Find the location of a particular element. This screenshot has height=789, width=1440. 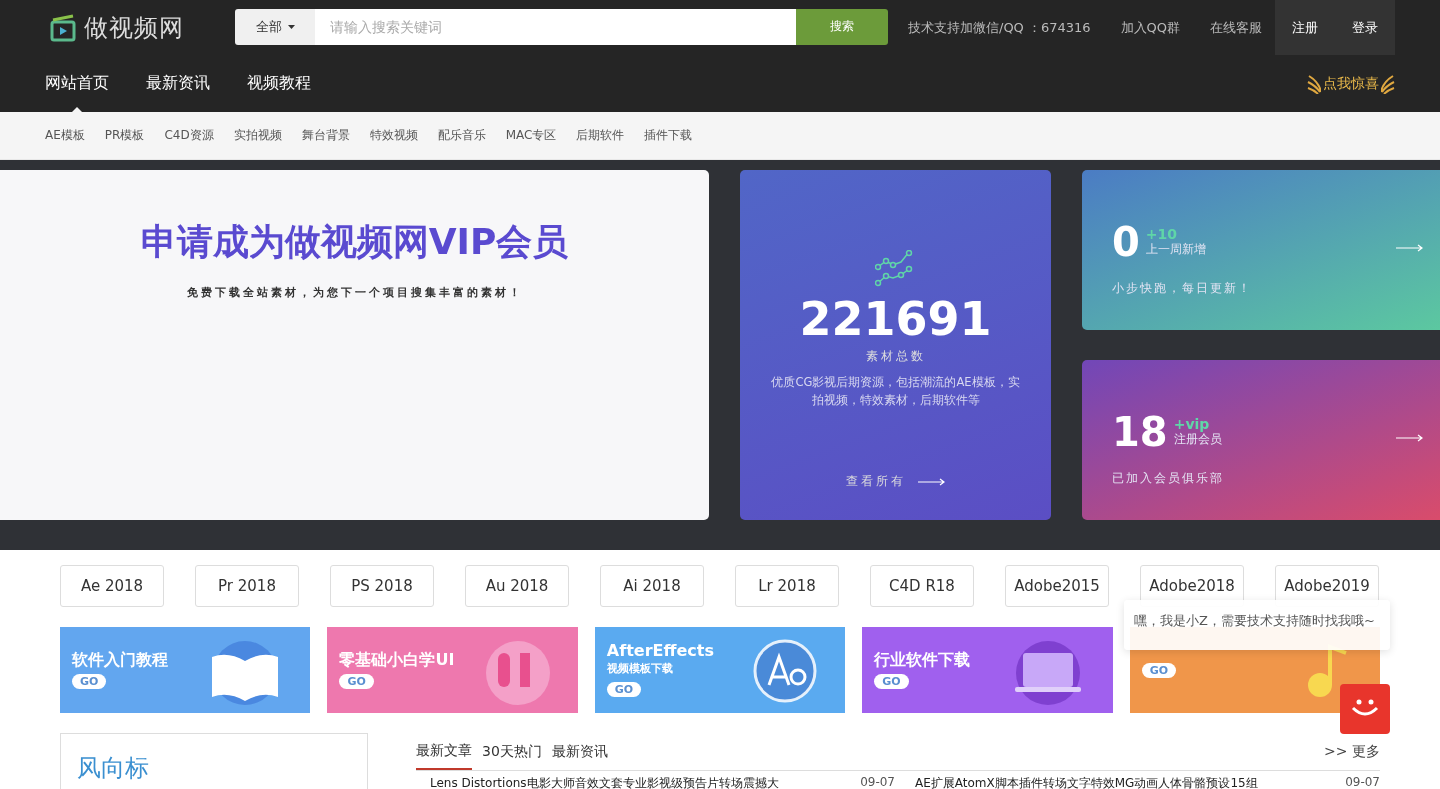

category-link: PR模板 is located at coordinates (124, 135).